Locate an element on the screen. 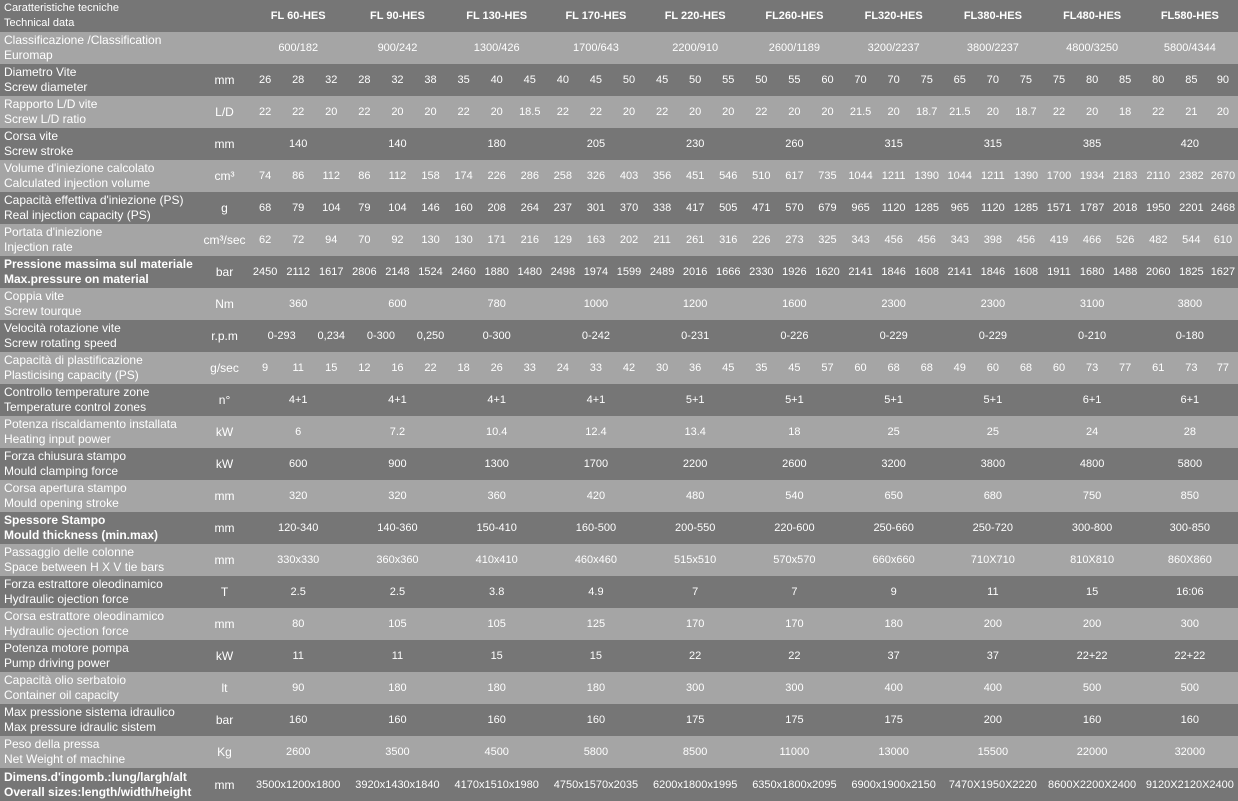 The width and height of the screenshot is (1238, 801). value-cell: 21 is located at coordinates (1191, 112).